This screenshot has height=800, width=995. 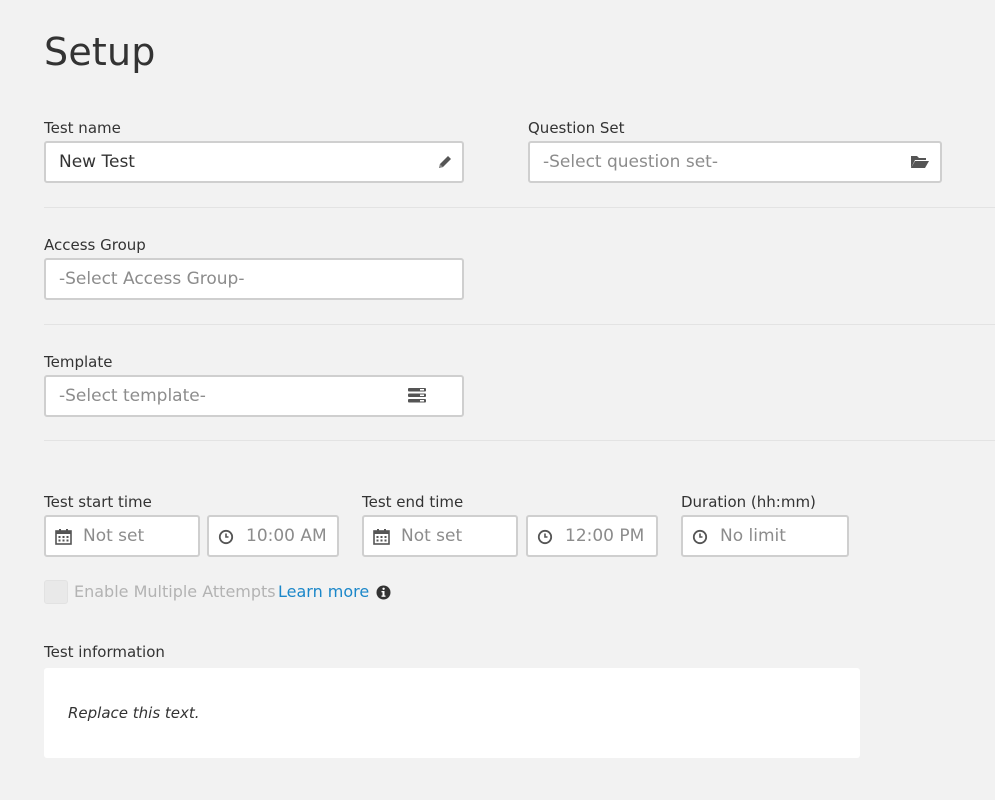 I want to click on end-date-value: Not set, so click(x=432, y=536).